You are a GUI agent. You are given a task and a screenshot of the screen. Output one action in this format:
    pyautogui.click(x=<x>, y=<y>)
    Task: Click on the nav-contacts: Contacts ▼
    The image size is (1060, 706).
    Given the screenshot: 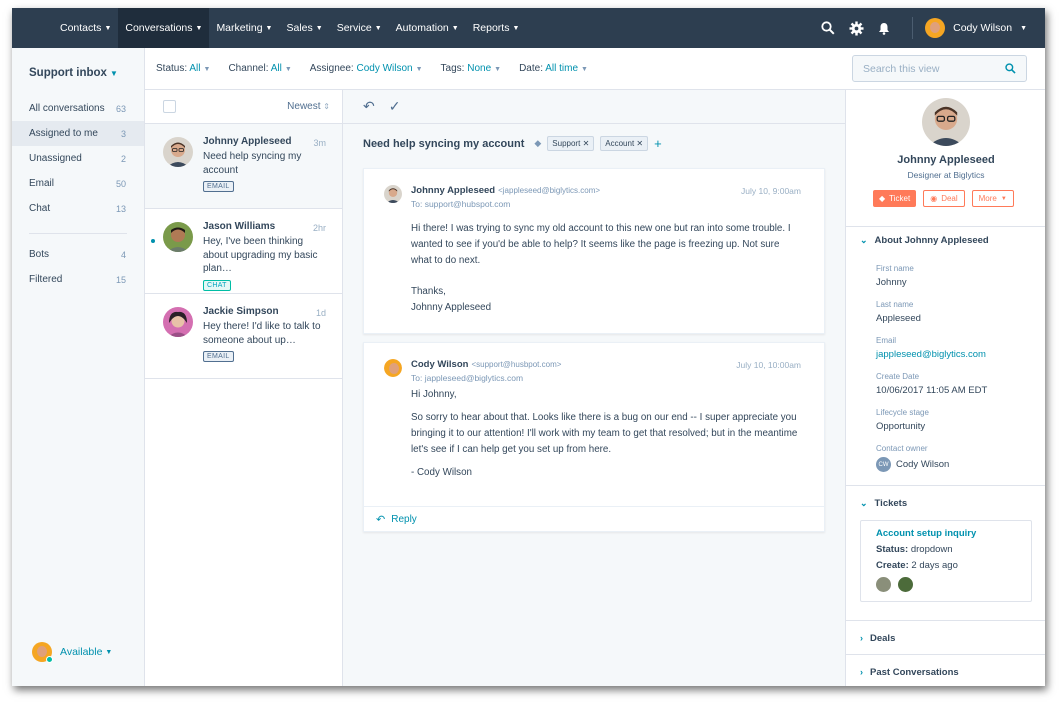 What is the action you would take?
    pyautogui.click(x=85, y=28)
    